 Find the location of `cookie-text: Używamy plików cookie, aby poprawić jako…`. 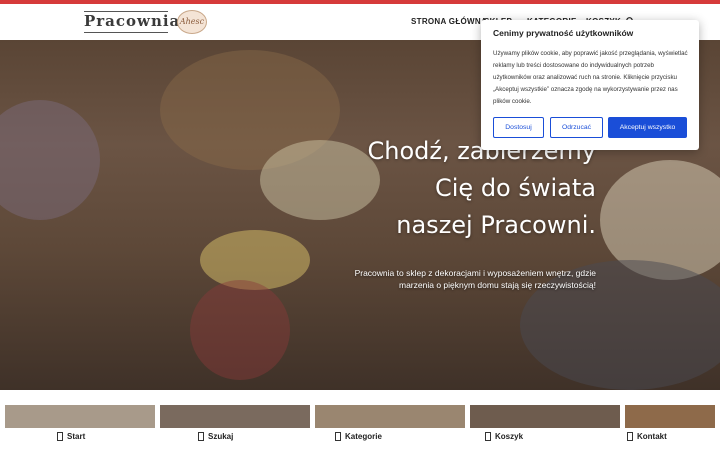

cookie-text: Używamy plików cookie, aby poprawić jako… is located at coordinates (590, 77).